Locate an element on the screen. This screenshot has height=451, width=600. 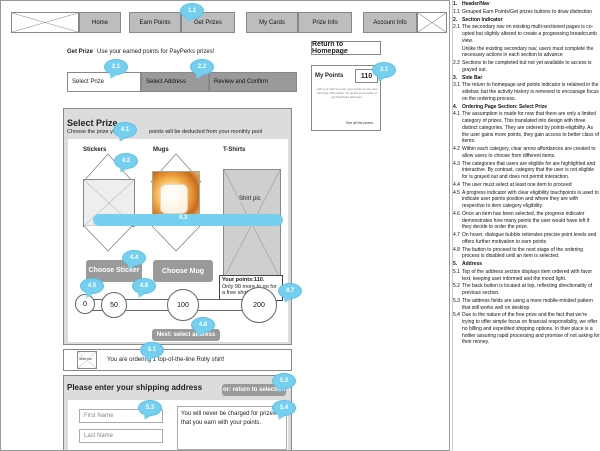
next-select-address-button: Next: select address is located at coordinates (186, 335).